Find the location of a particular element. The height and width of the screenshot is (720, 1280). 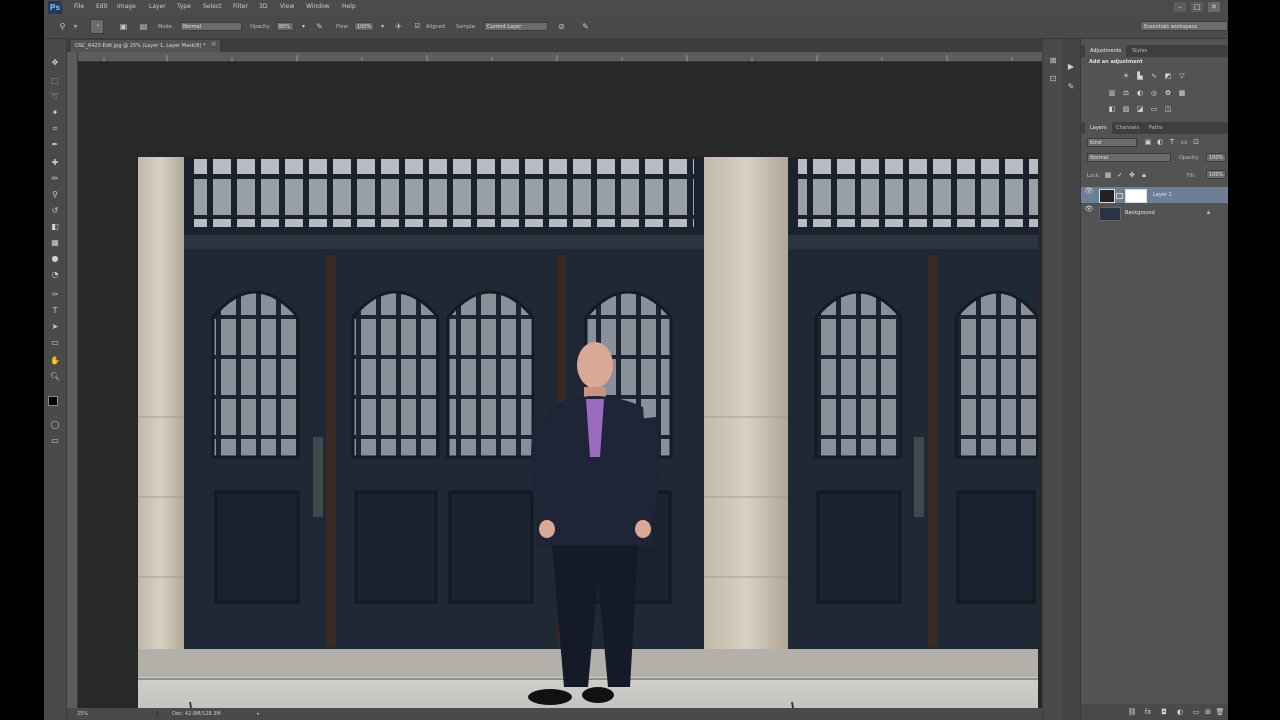

exposure-icon: ◩ is located at coordinates (1168, 76).